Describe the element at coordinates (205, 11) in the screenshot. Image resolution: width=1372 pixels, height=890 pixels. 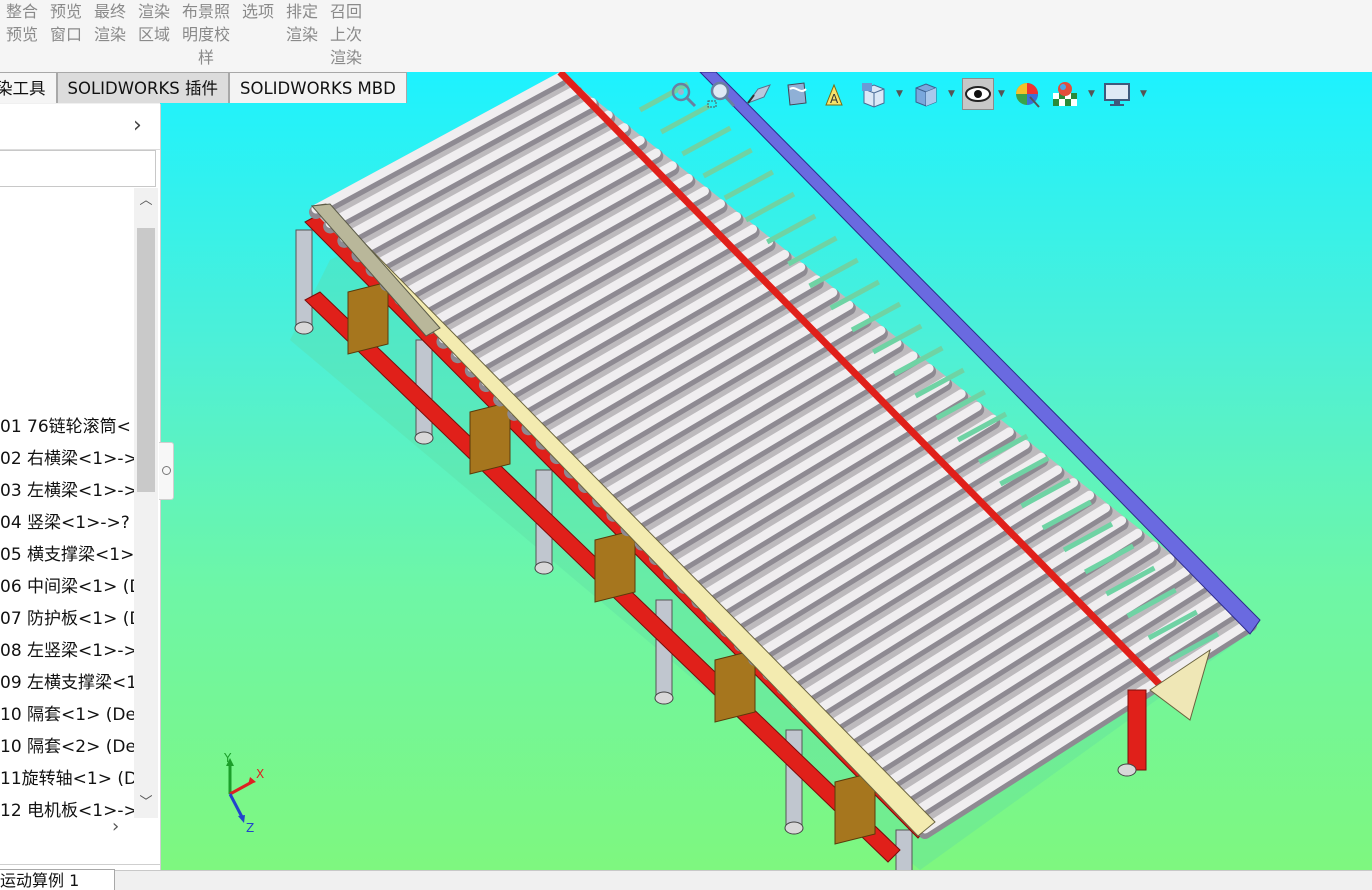
I see `command-label: 布景照` at that location.